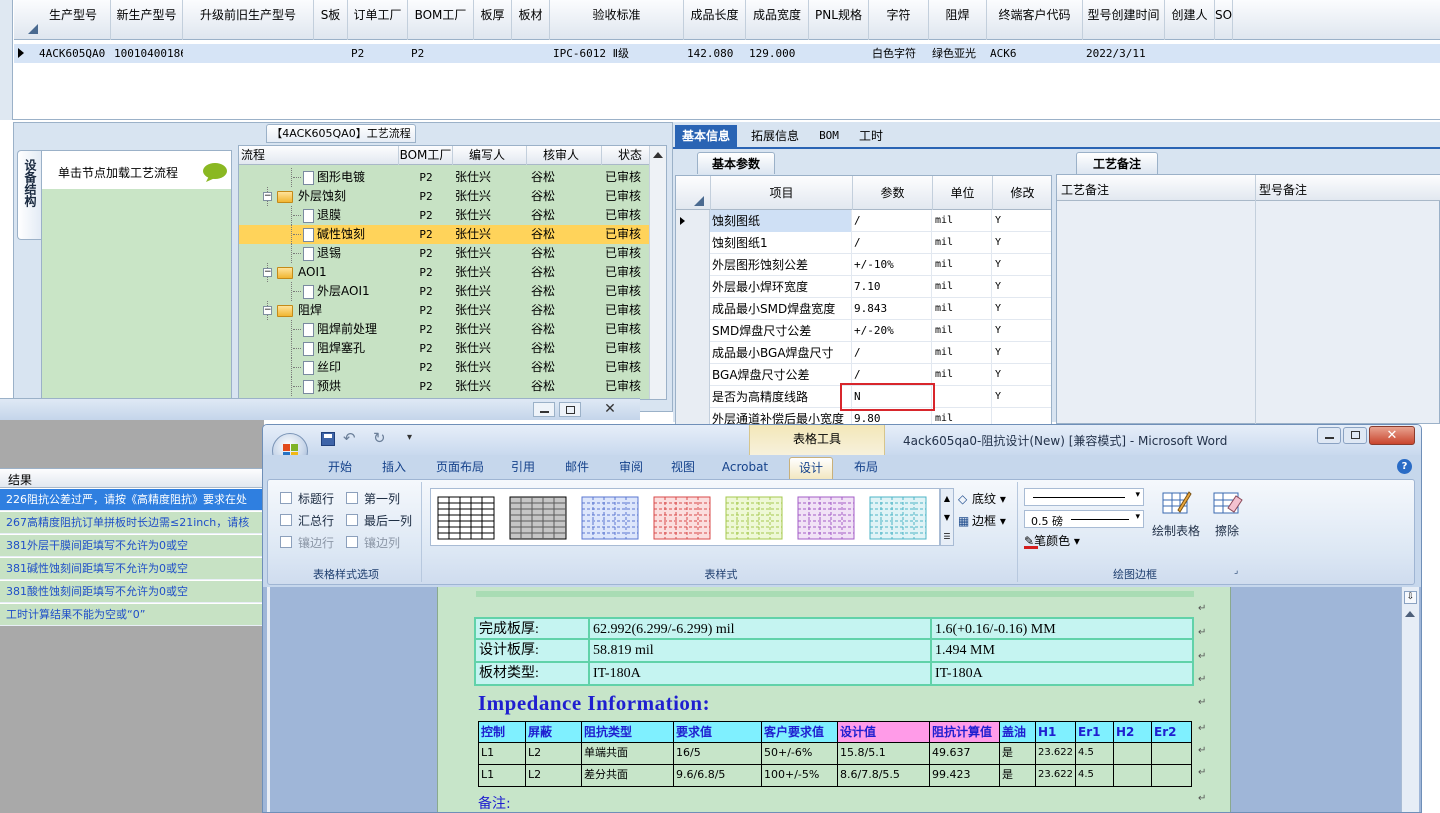 Image resolution: width=1440 pixels, height=813 pixels. I want to click on param-value: 7.10, so click(892, 287).